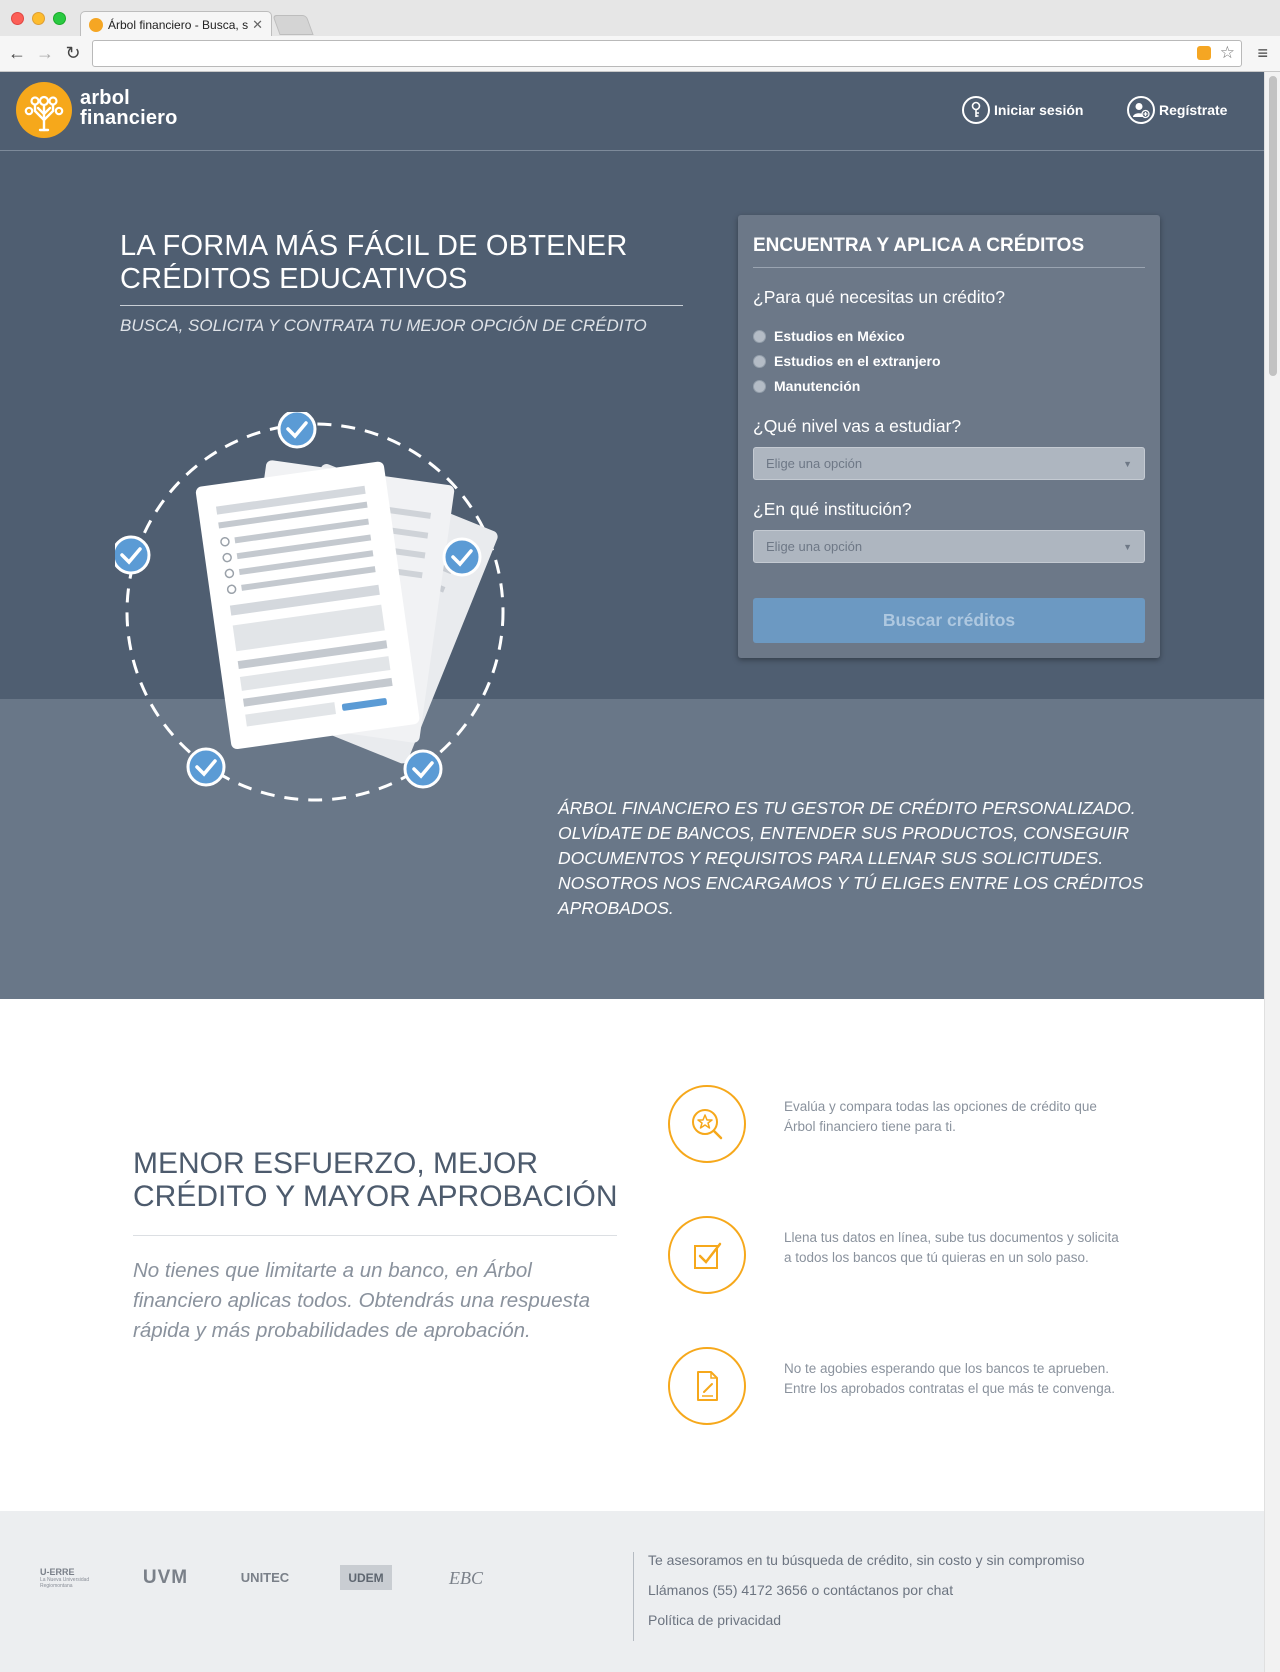 The width and height of the screenshot is (1280, 1672). I want to click on uerre-logo-subtext: La Nueva Universidad Regiomontana, so click(65, 1582).